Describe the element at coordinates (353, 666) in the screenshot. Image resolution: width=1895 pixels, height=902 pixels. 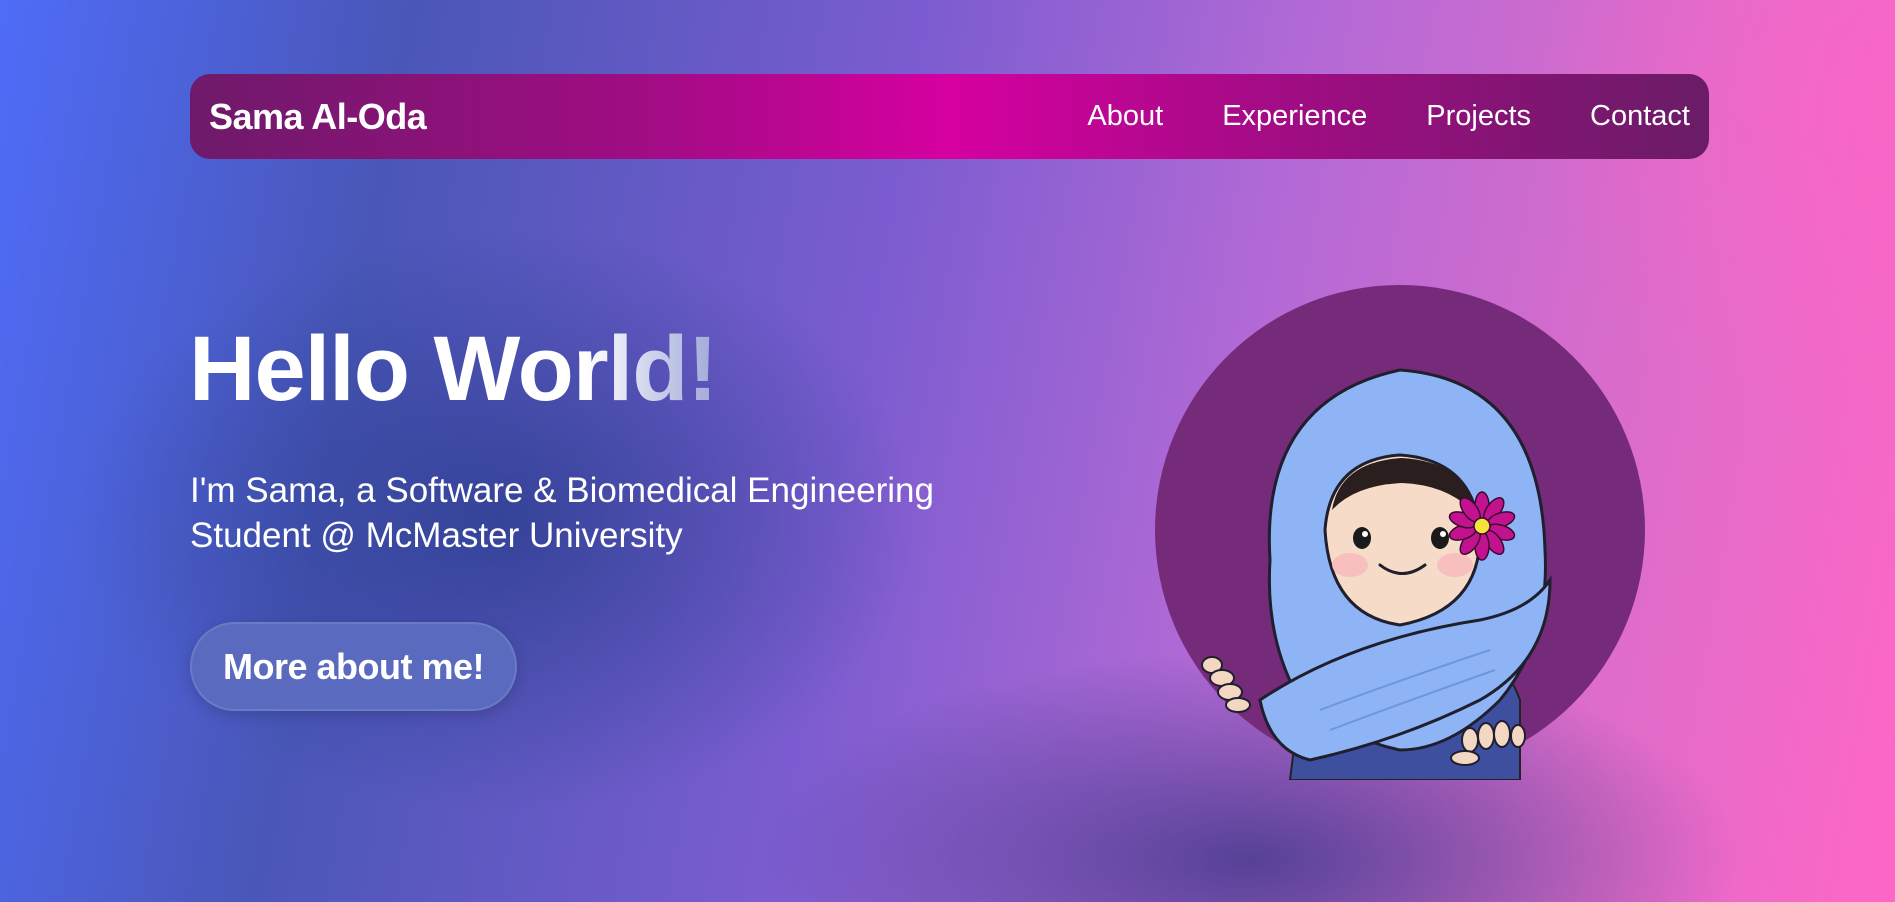
I see `more-about-me-button: More about me!` at that location.